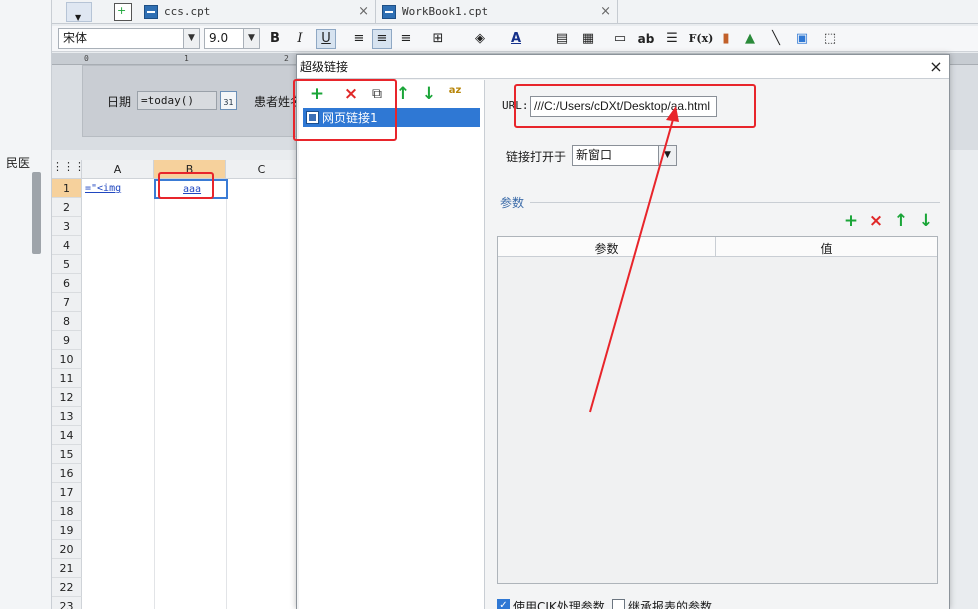 The height and width of the screenshot is (609, 978). What do you see at coordinates (67, 188) in the screenshot?
I see `row-header: 1` at bounding box center [67, 188].